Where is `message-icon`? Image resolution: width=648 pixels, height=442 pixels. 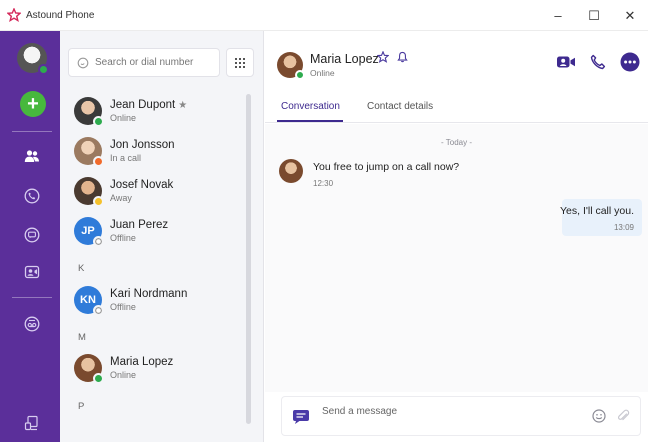
message-icon is located at coordinates (301, 417).